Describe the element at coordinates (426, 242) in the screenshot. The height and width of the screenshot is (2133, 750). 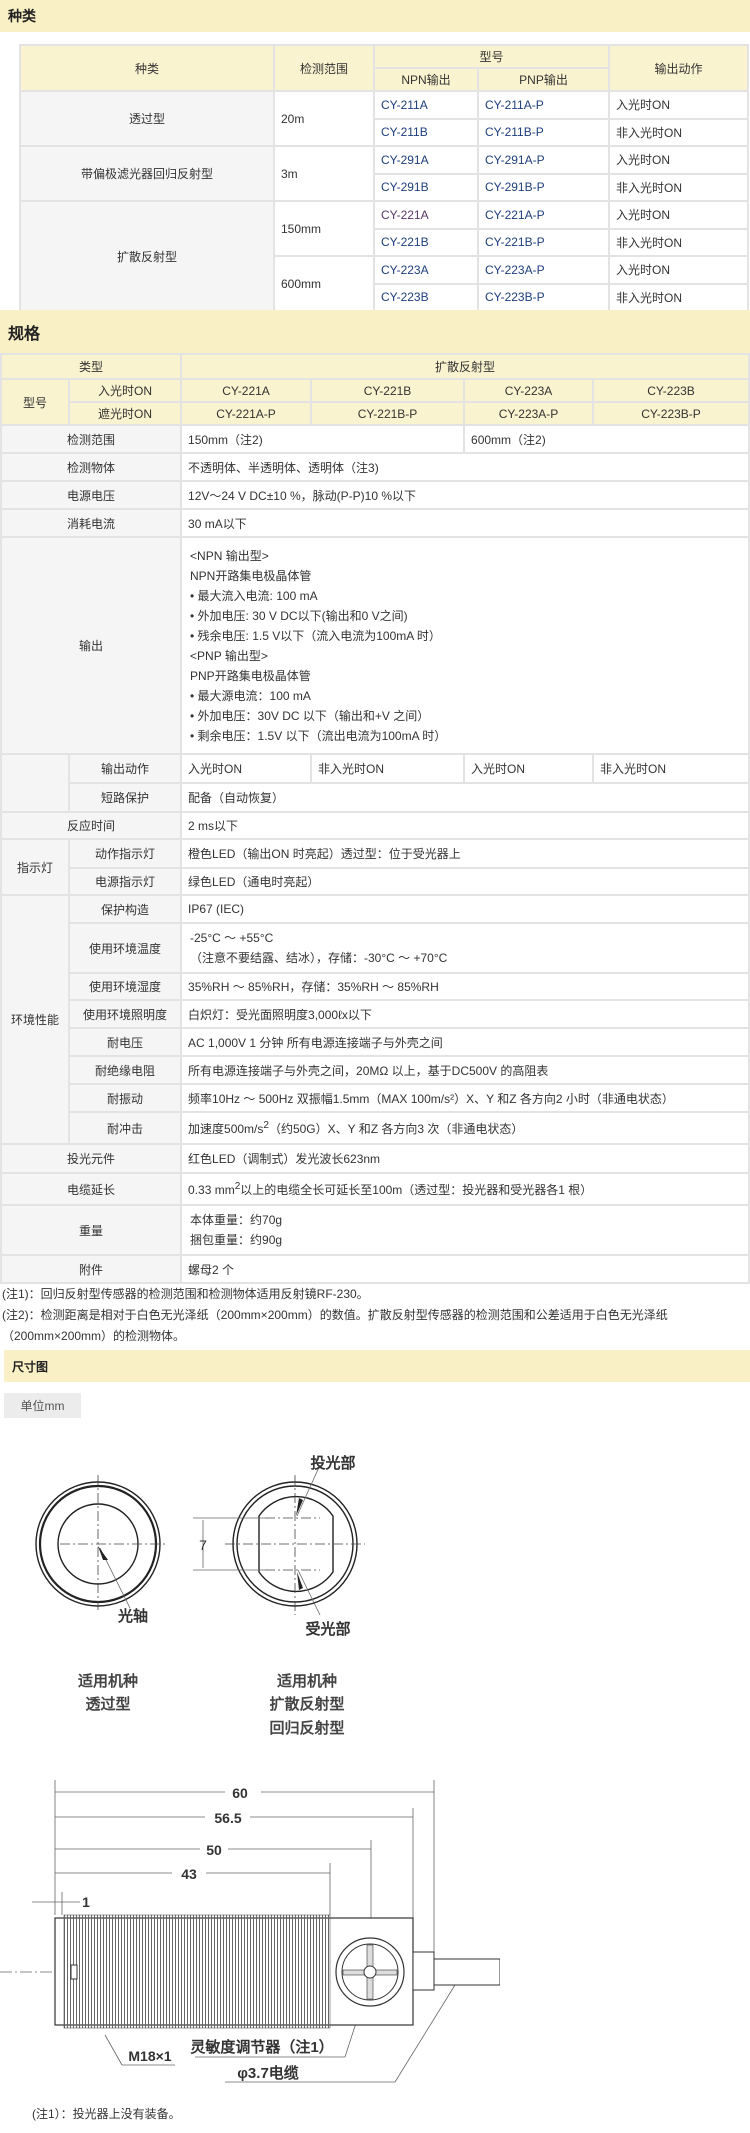
I see `npn-model-link: CY-221B` at that location.